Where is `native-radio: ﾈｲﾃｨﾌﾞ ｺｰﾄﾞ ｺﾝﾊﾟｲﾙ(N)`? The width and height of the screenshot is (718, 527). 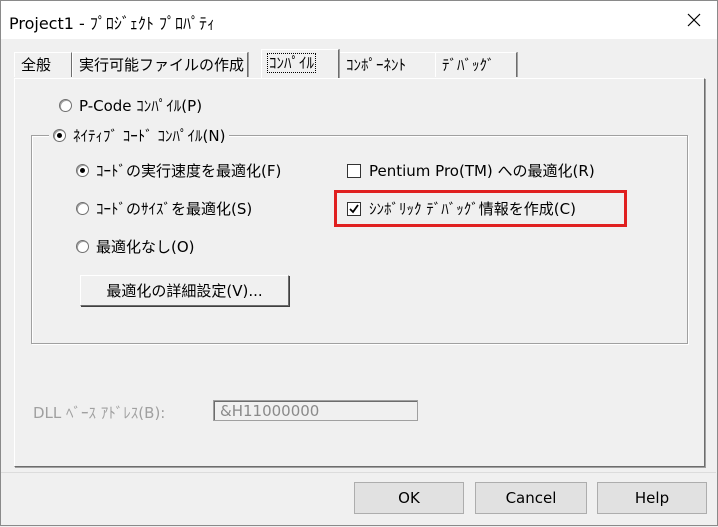
native-radio: ﾈｲﾃｨﾌﾞ ｺｰﾄﾞ ｺﾝﾊﾟｲﾙ(N) is located at coordinates (139, 135).